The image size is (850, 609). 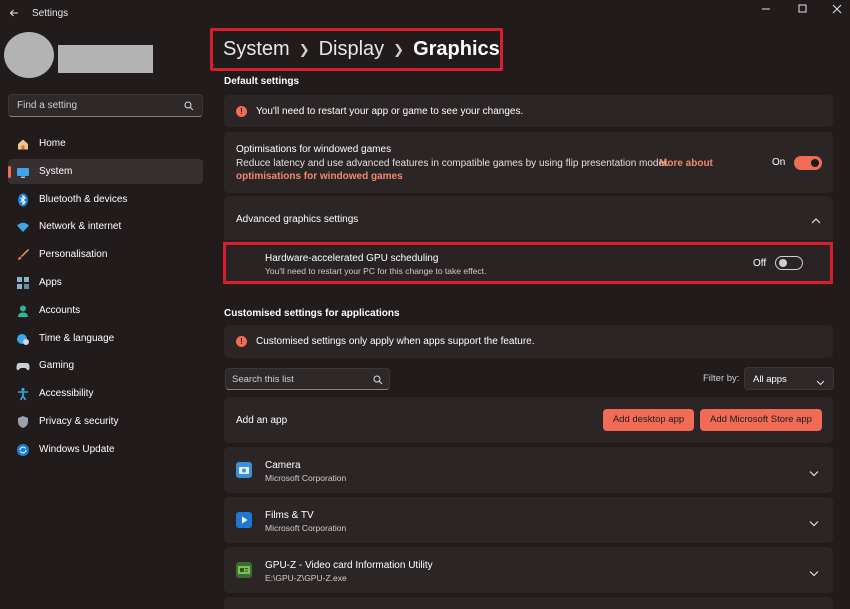 I want to click on sidebar-item-label: Accounts, so click(x=60, y=310).